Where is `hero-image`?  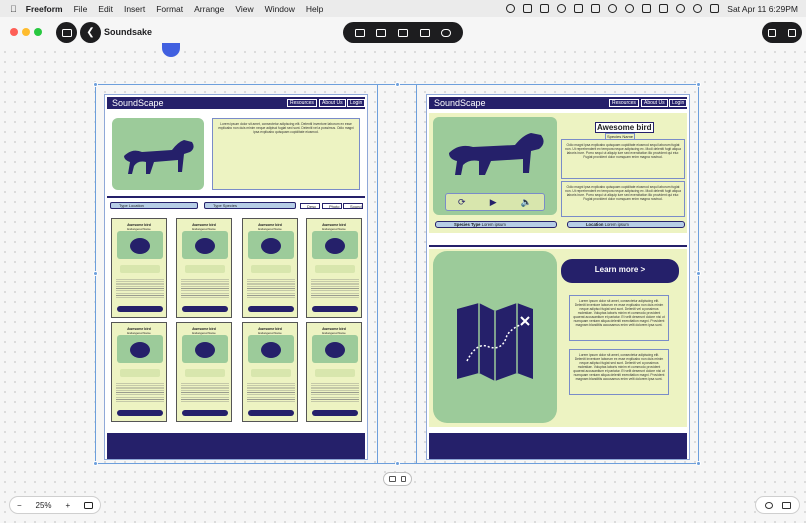 hero-image is located at coordinates (158, 154).